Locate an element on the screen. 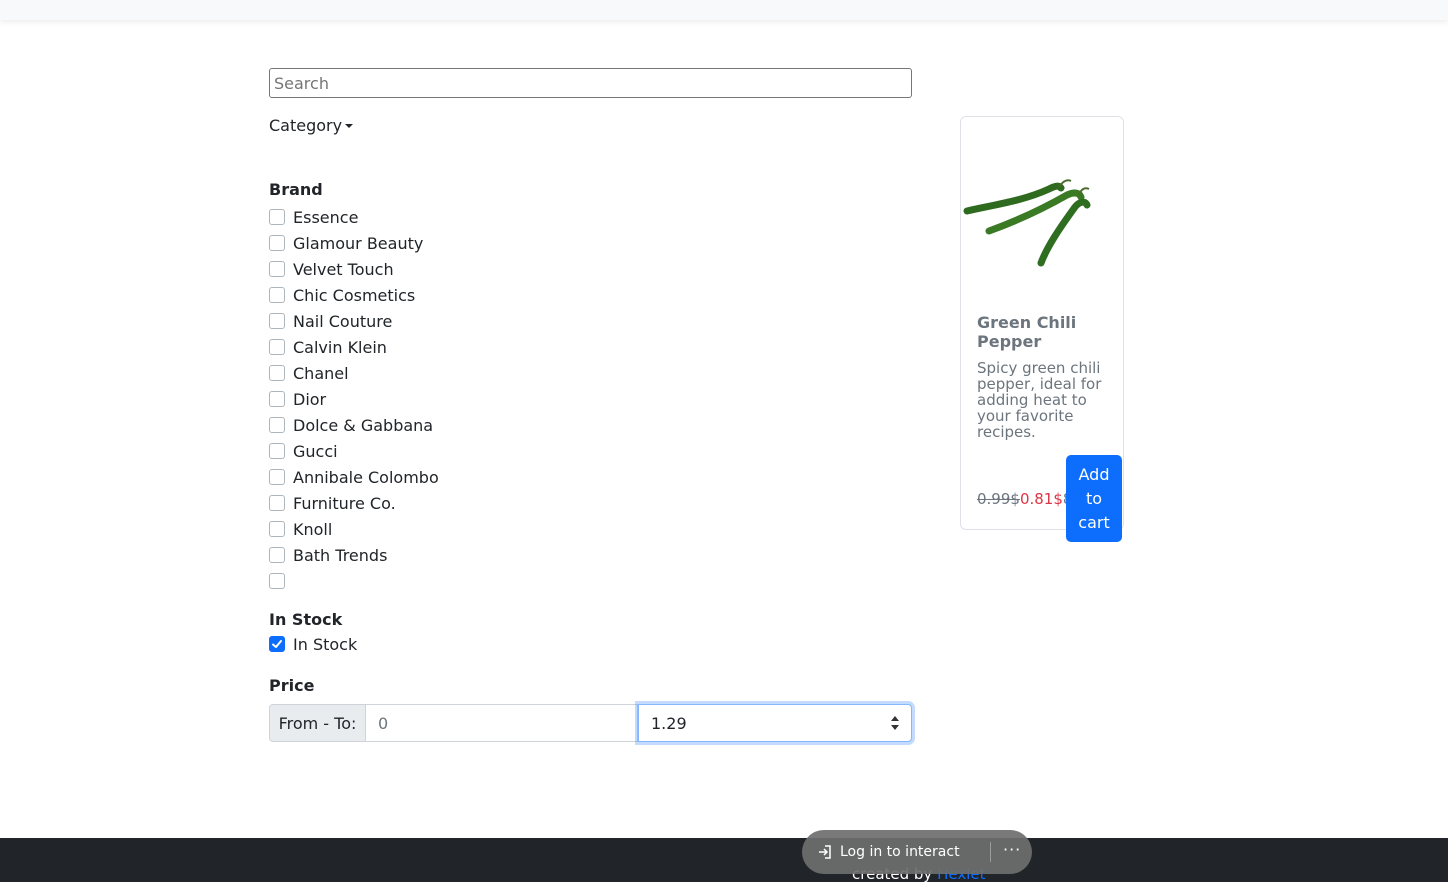 The width and height of the screenshot is (1448, 882). checkmark-icon is located at coordinates (277, 644).